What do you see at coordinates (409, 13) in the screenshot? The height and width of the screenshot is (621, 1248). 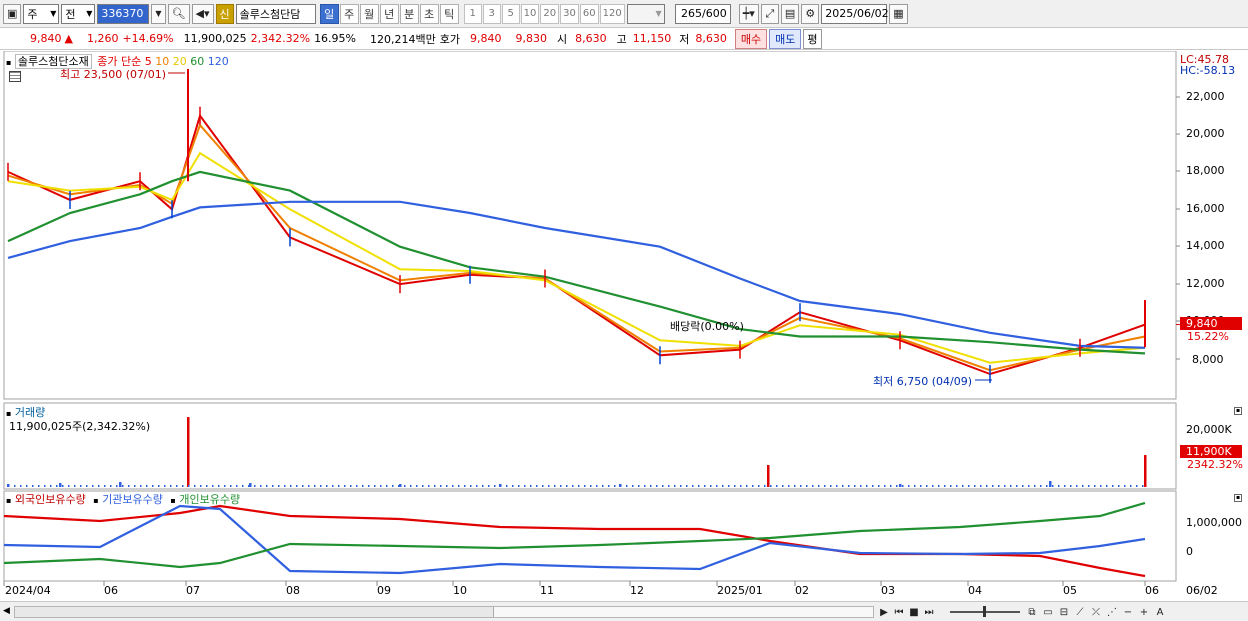 I see `period-minute: 분` at bounding box center [409, 13].